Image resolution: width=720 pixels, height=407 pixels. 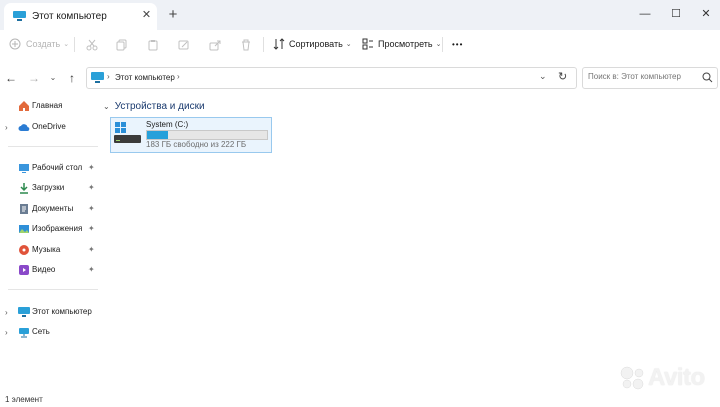 I want to click on sidebar-item-video: Видео ✦, so click(x=50, y=270).